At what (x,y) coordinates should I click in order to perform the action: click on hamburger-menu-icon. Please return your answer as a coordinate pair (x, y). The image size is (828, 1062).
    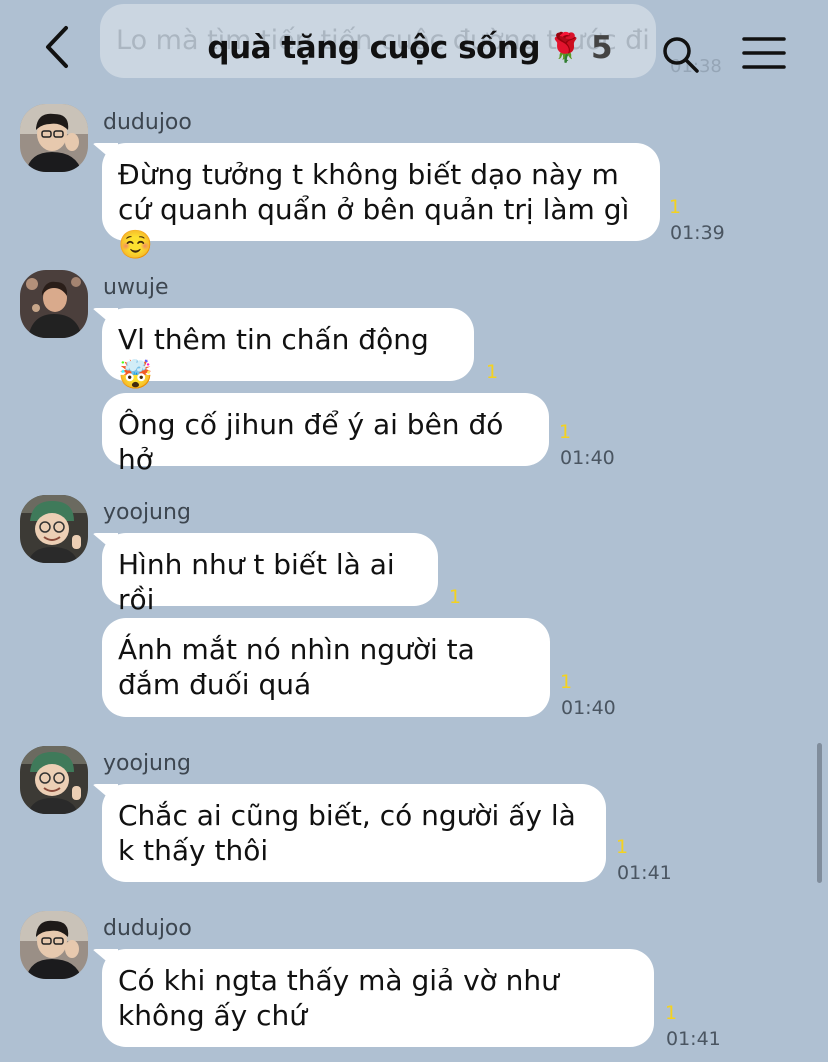
    Looking at the image, I should click on (764, 53).